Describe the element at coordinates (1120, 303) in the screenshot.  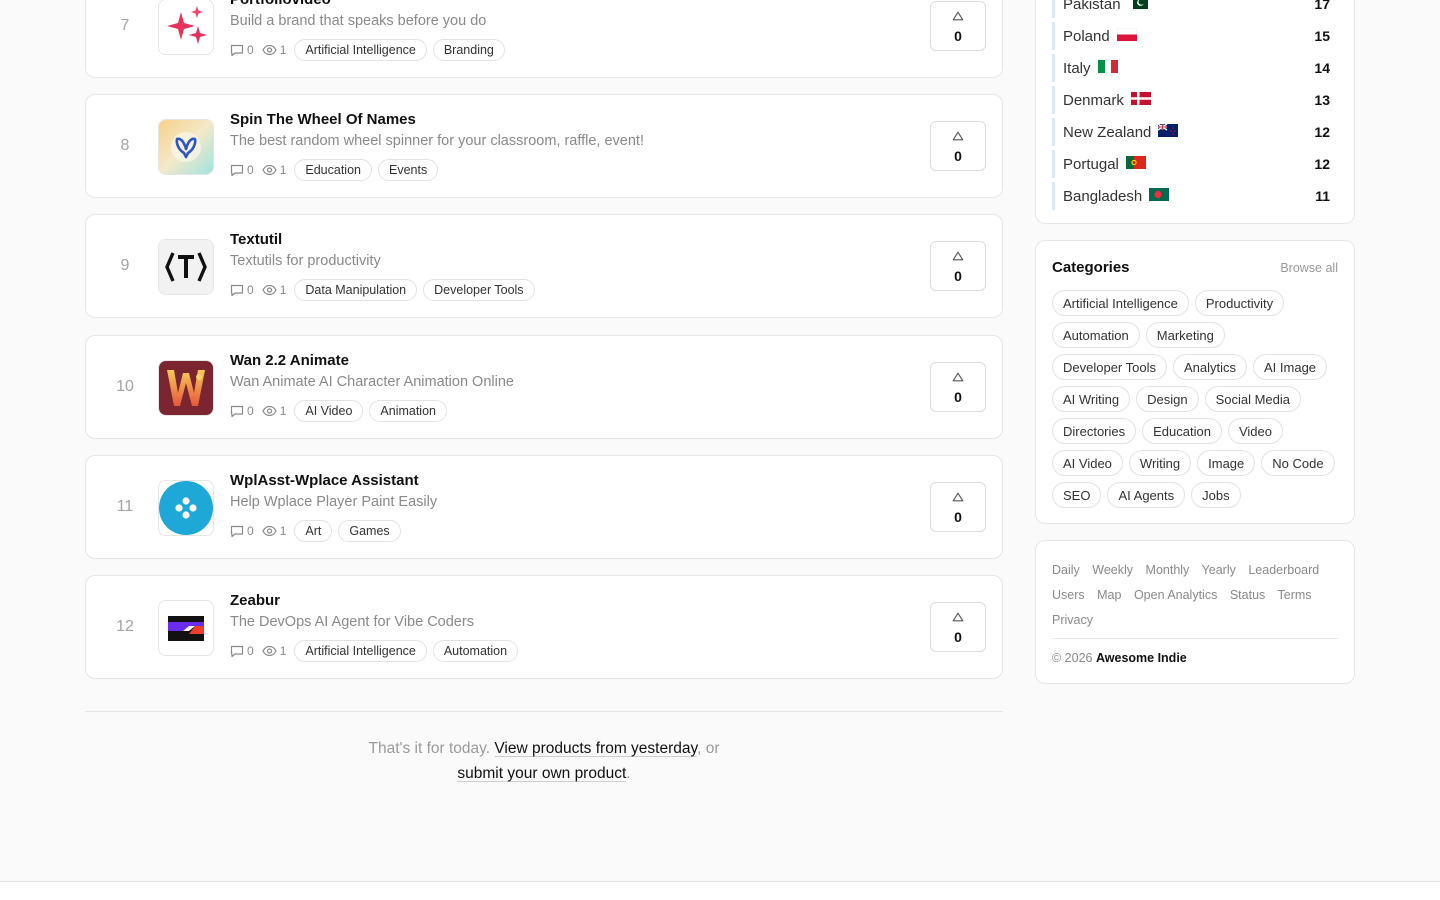
I see `category-tag: Artificial Intelligence` at that location.